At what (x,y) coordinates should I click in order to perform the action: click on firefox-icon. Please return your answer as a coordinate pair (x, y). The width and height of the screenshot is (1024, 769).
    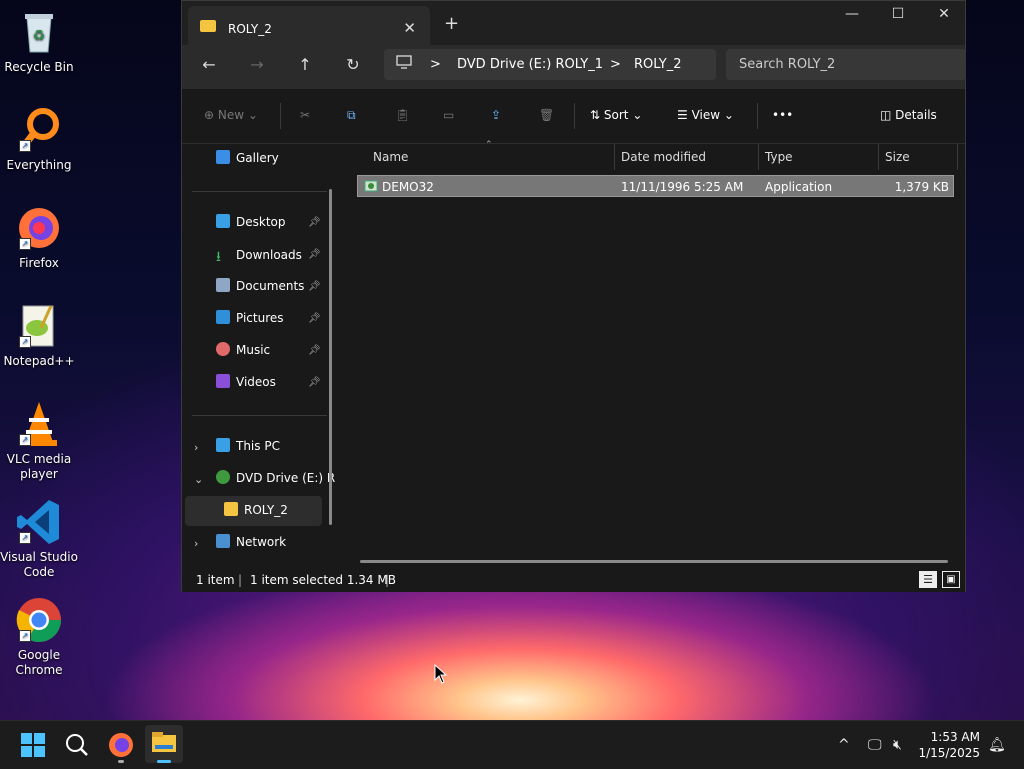
    Looking at the image, I should click on (121, 745).